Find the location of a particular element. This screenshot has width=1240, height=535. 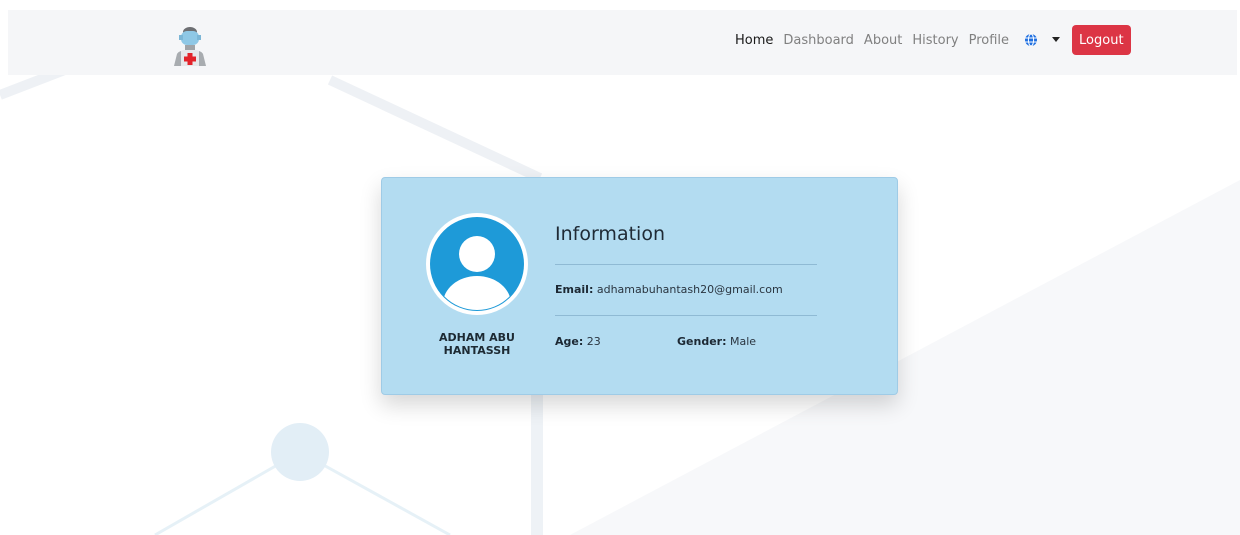

email-row: Email: adhamabuhantash20@gmail.com is located at coordinates (669, 289).